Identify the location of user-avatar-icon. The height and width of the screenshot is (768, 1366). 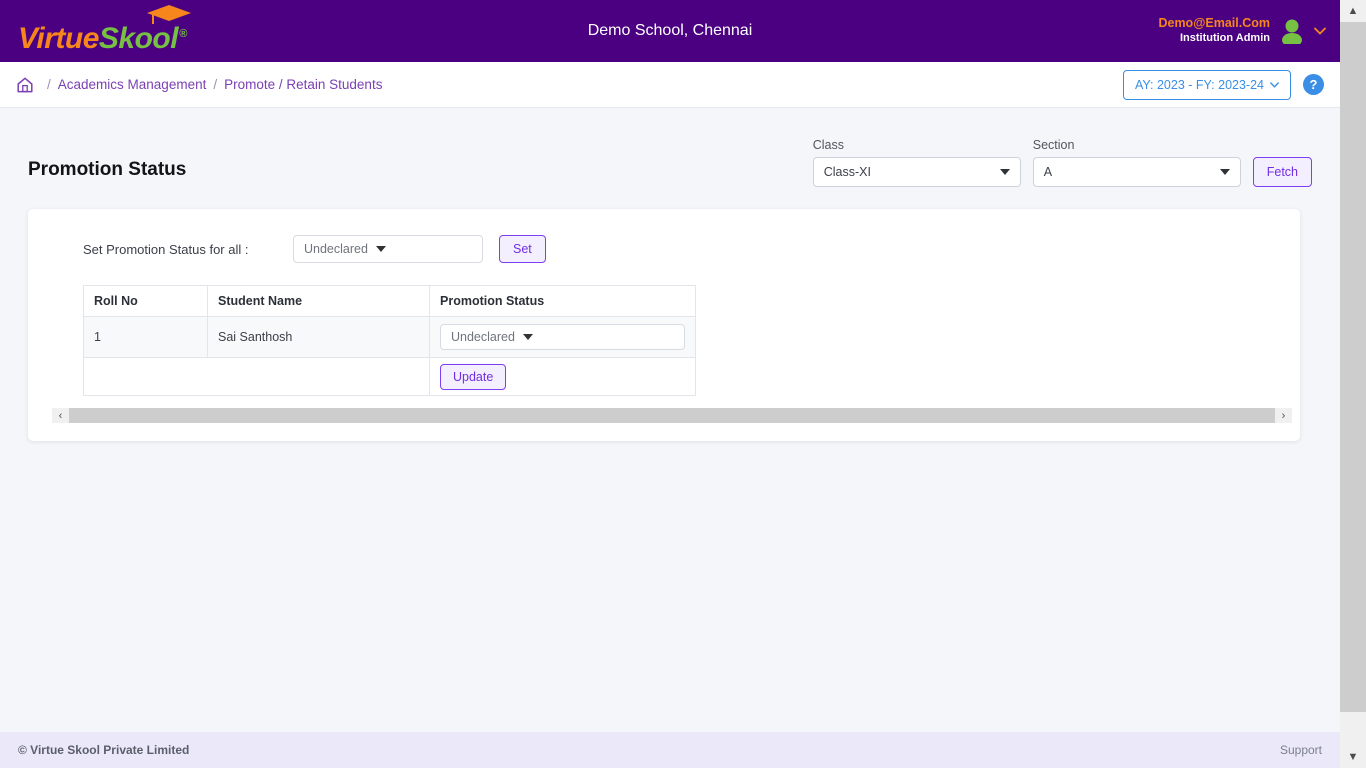
(1292, 31).